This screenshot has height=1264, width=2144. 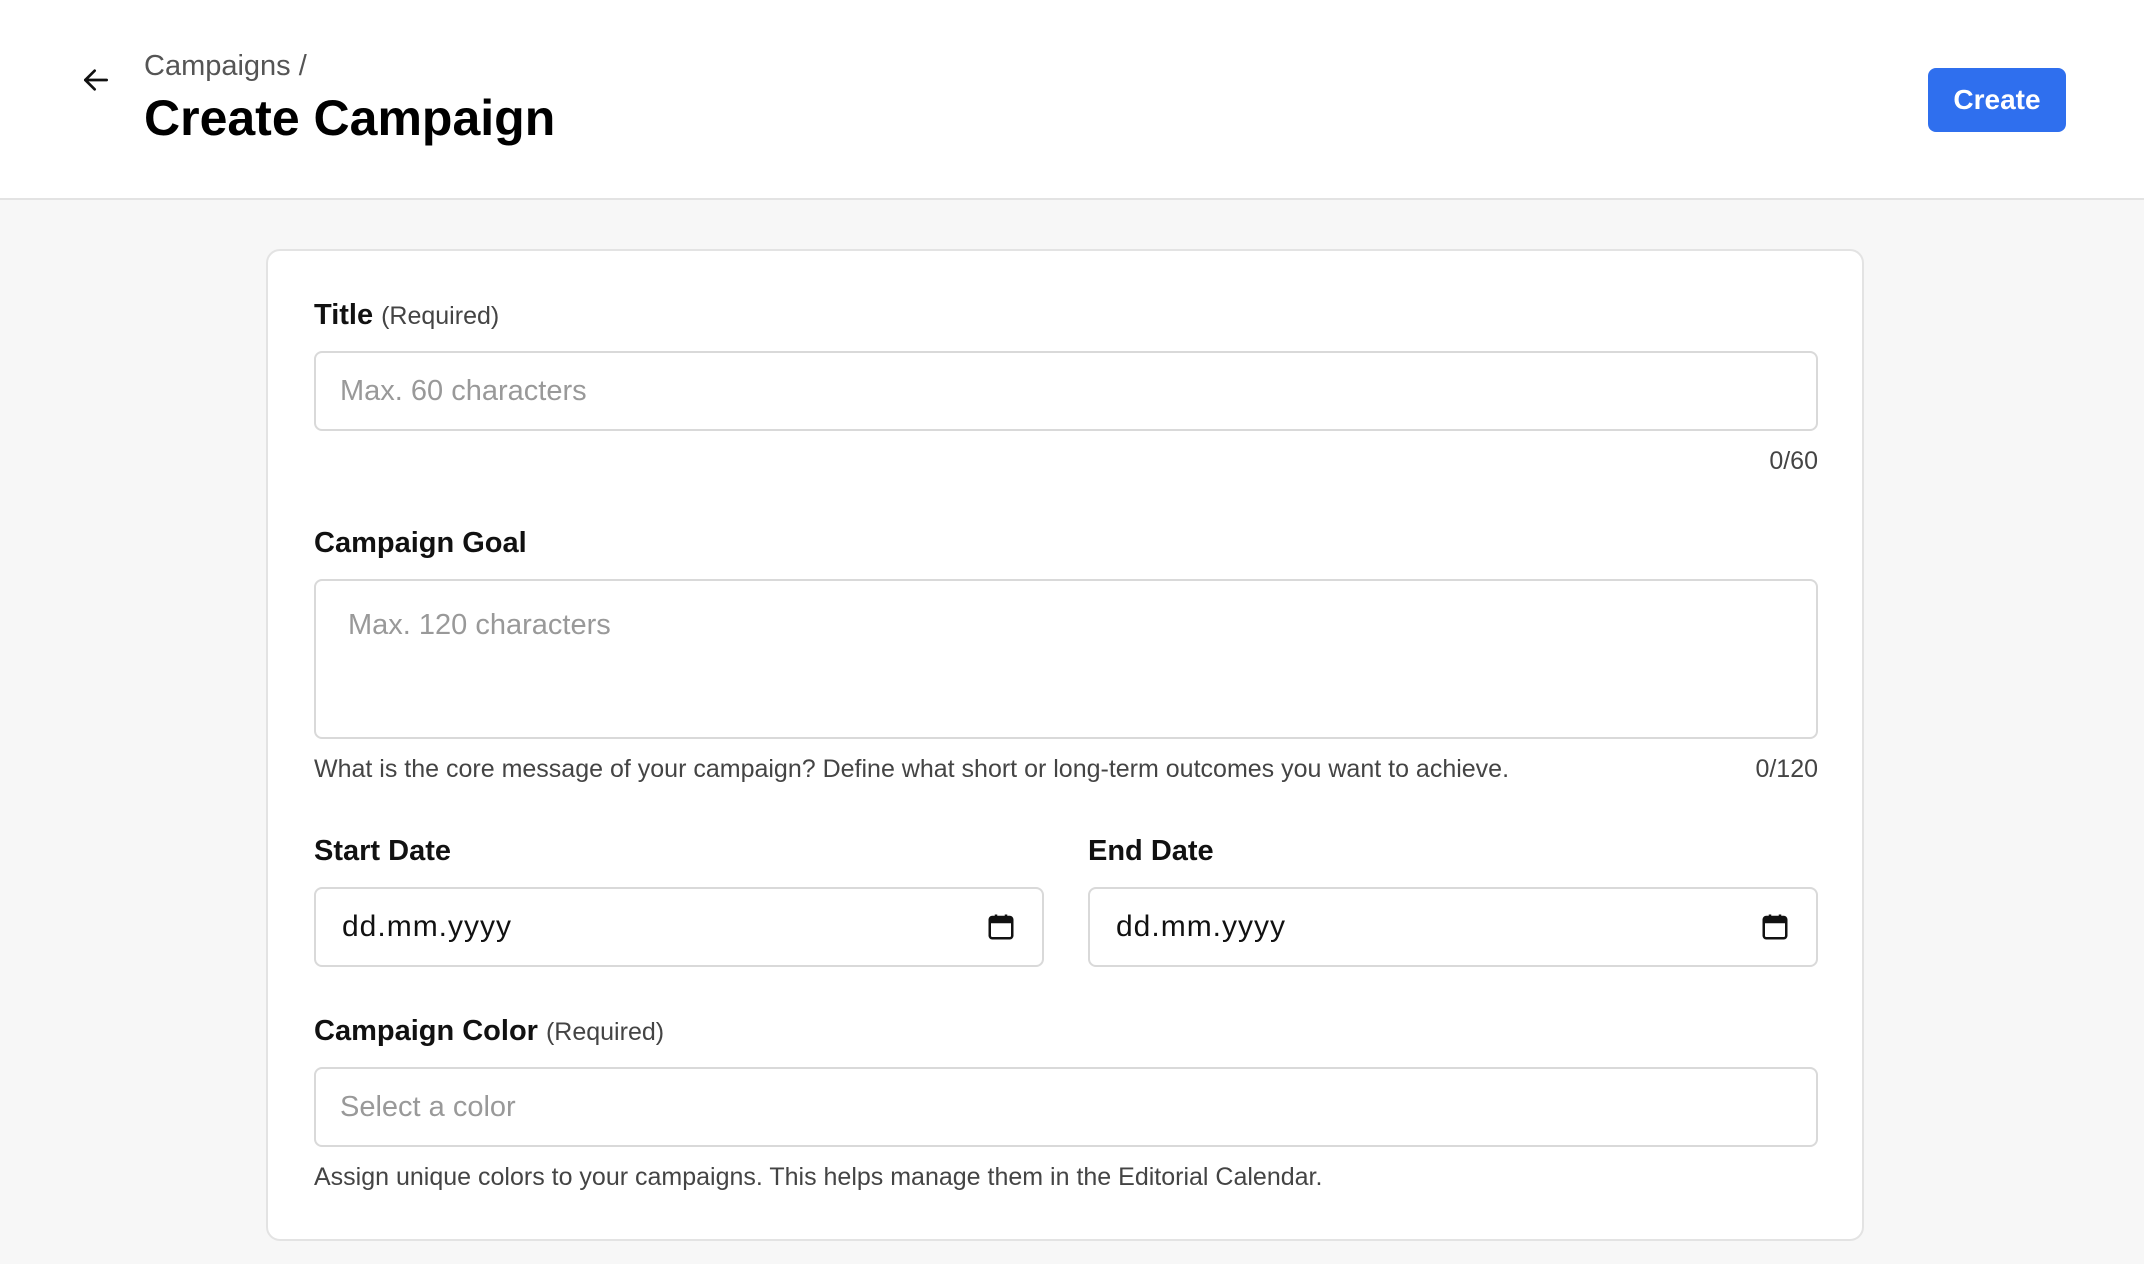 I want to click on breadcrumb: Campaigns /, so click(x=225, y=66).